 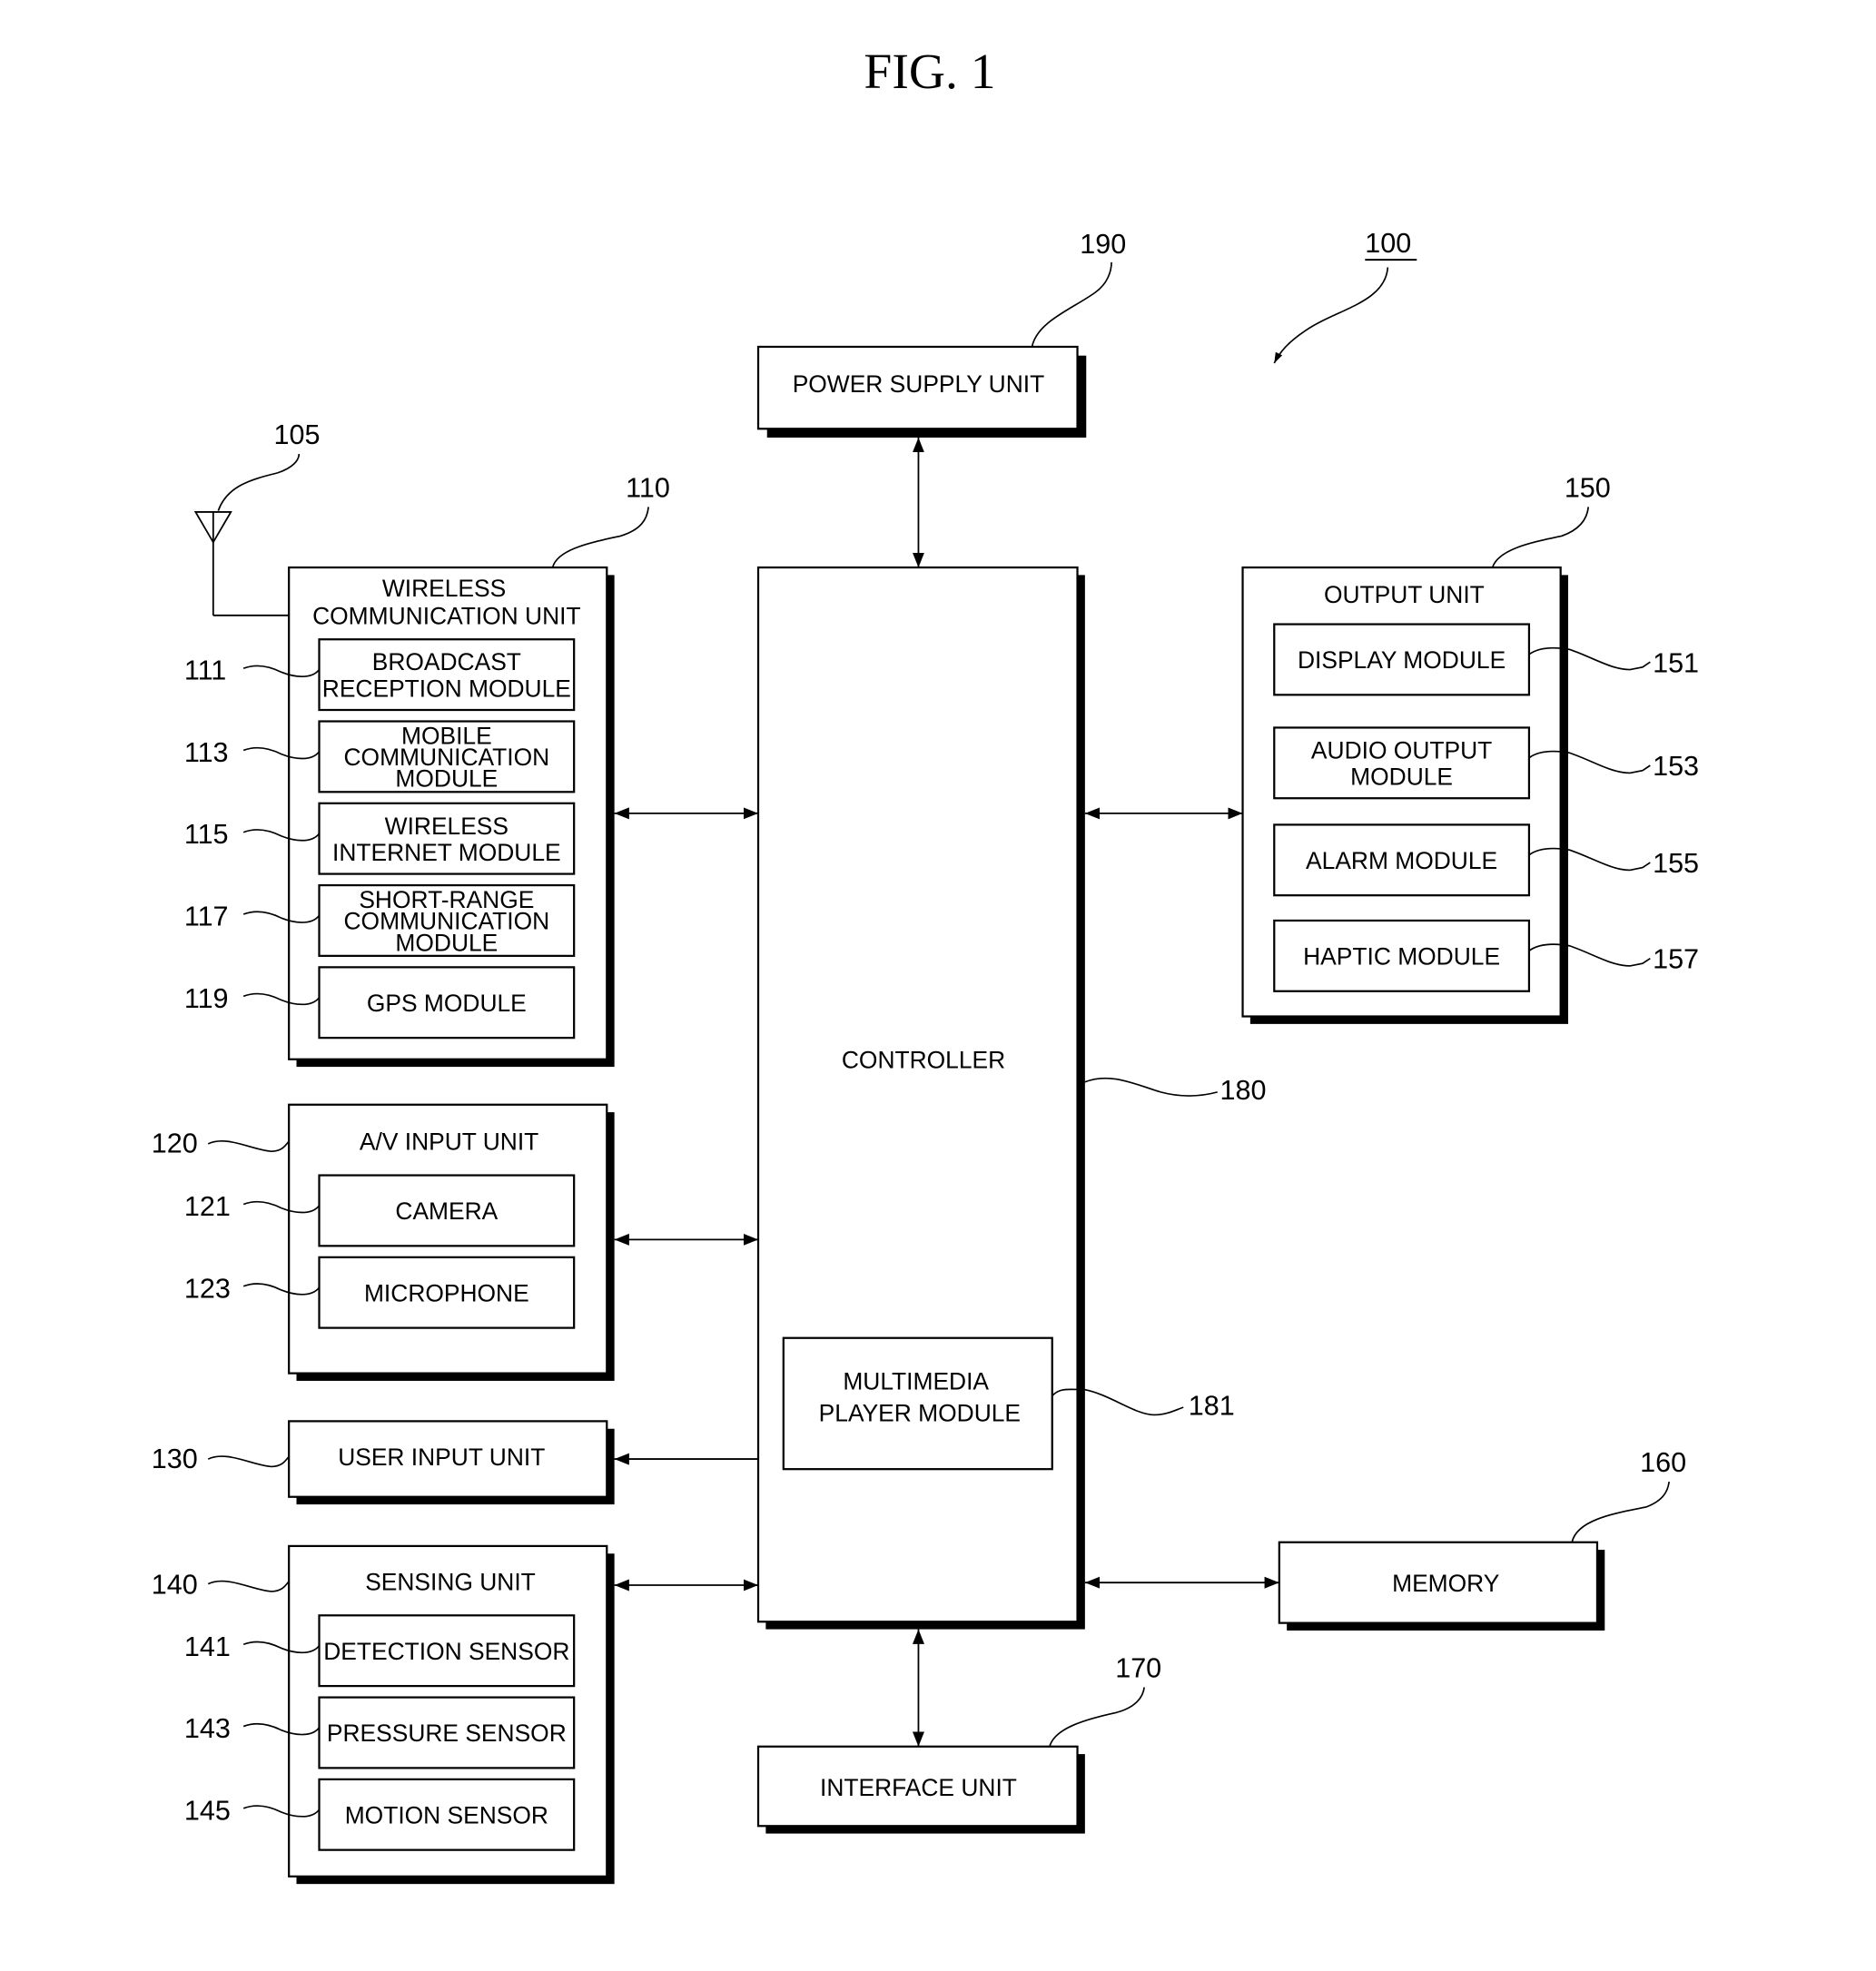 I want to click on wireless-module-ref: 117, so click(x=207, y=917).